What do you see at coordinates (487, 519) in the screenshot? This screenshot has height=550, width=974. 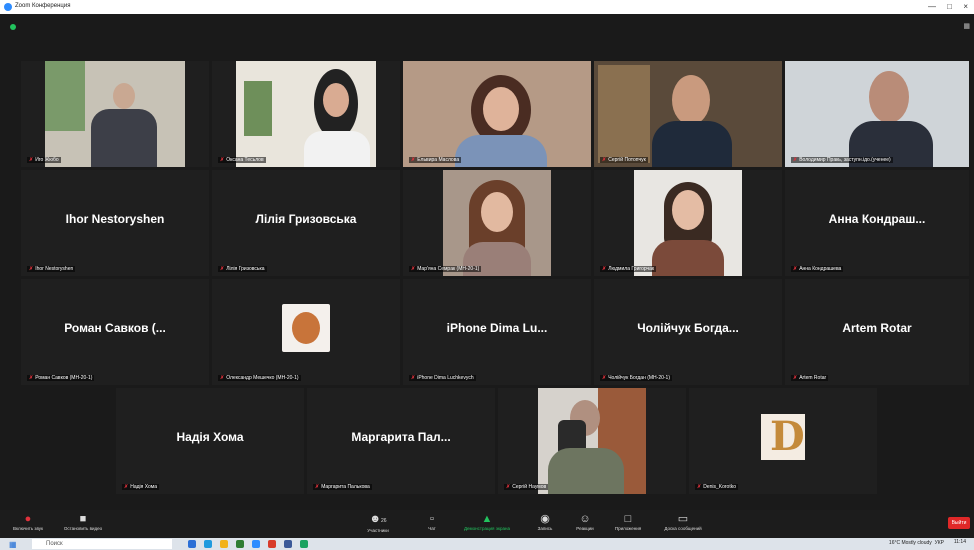 I see `share-screen-icon: ▲` at bounding box center [487, 519].